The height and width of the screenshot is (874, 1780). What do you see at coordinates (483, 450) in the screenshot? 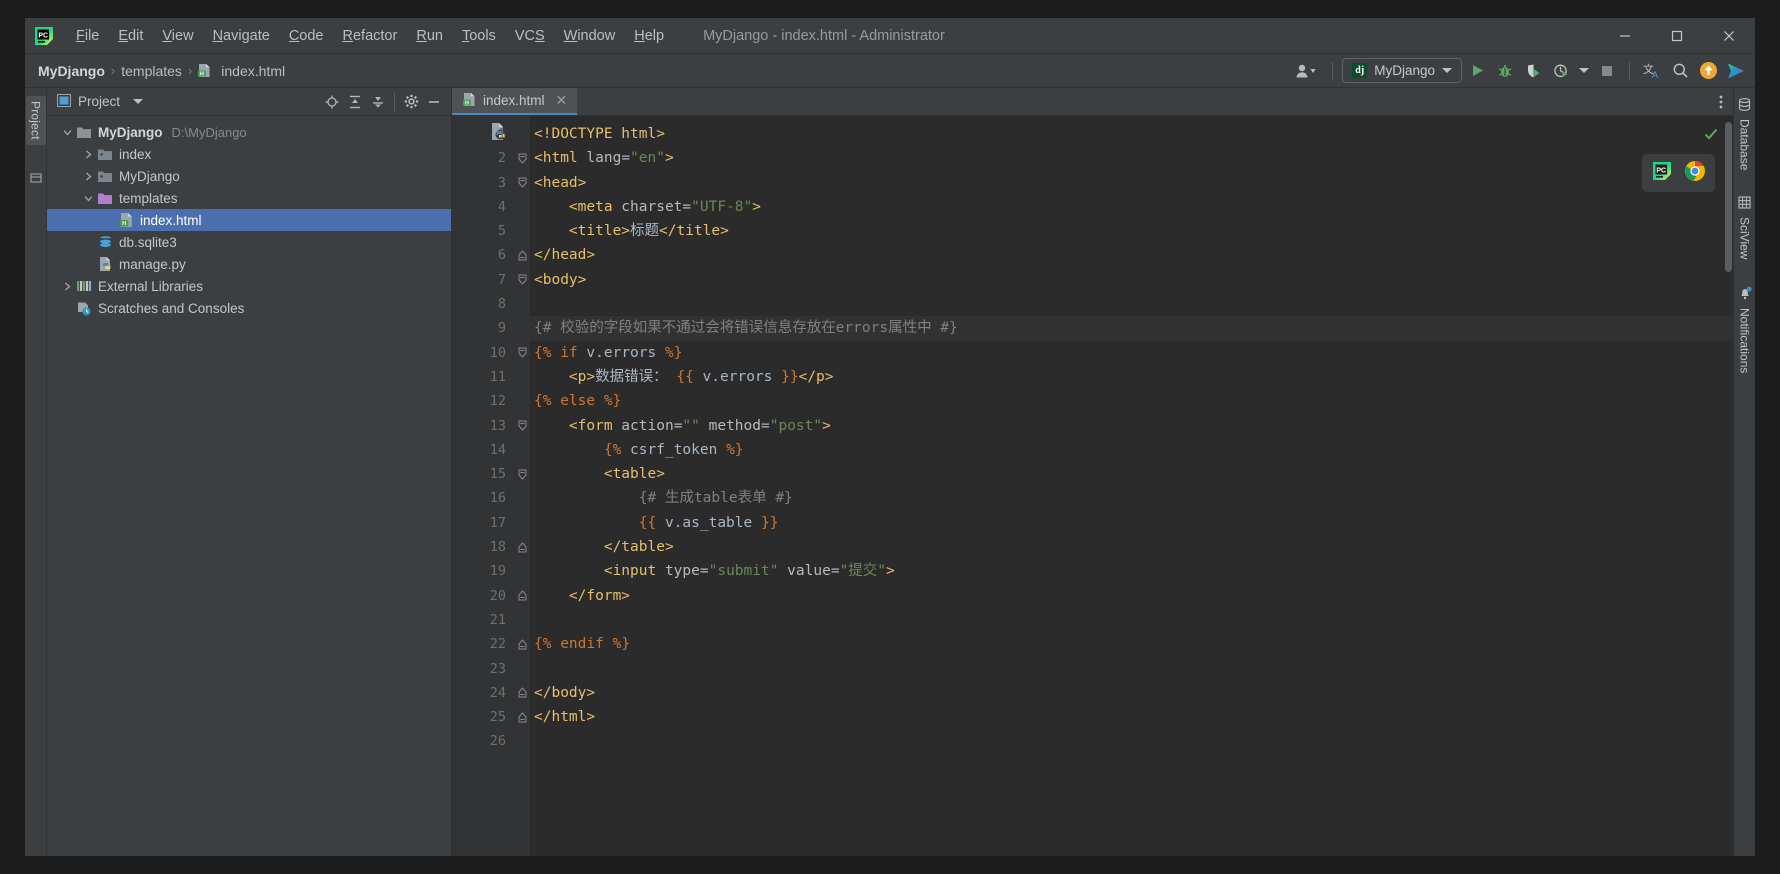
I see `line-number: 14` at bounding box center [483, 450].